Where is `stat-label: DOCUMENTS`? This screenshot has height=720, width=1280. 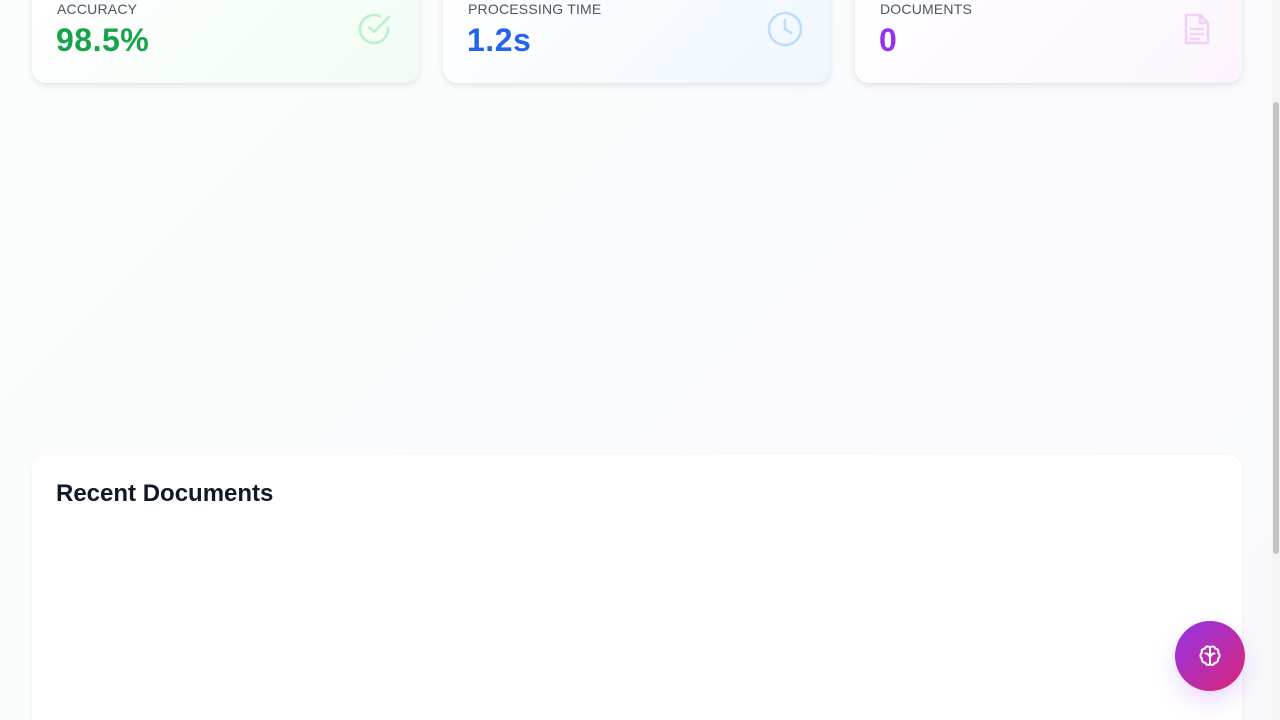 stat-label: DOCUMENTS is located at coordinates (926, 9).